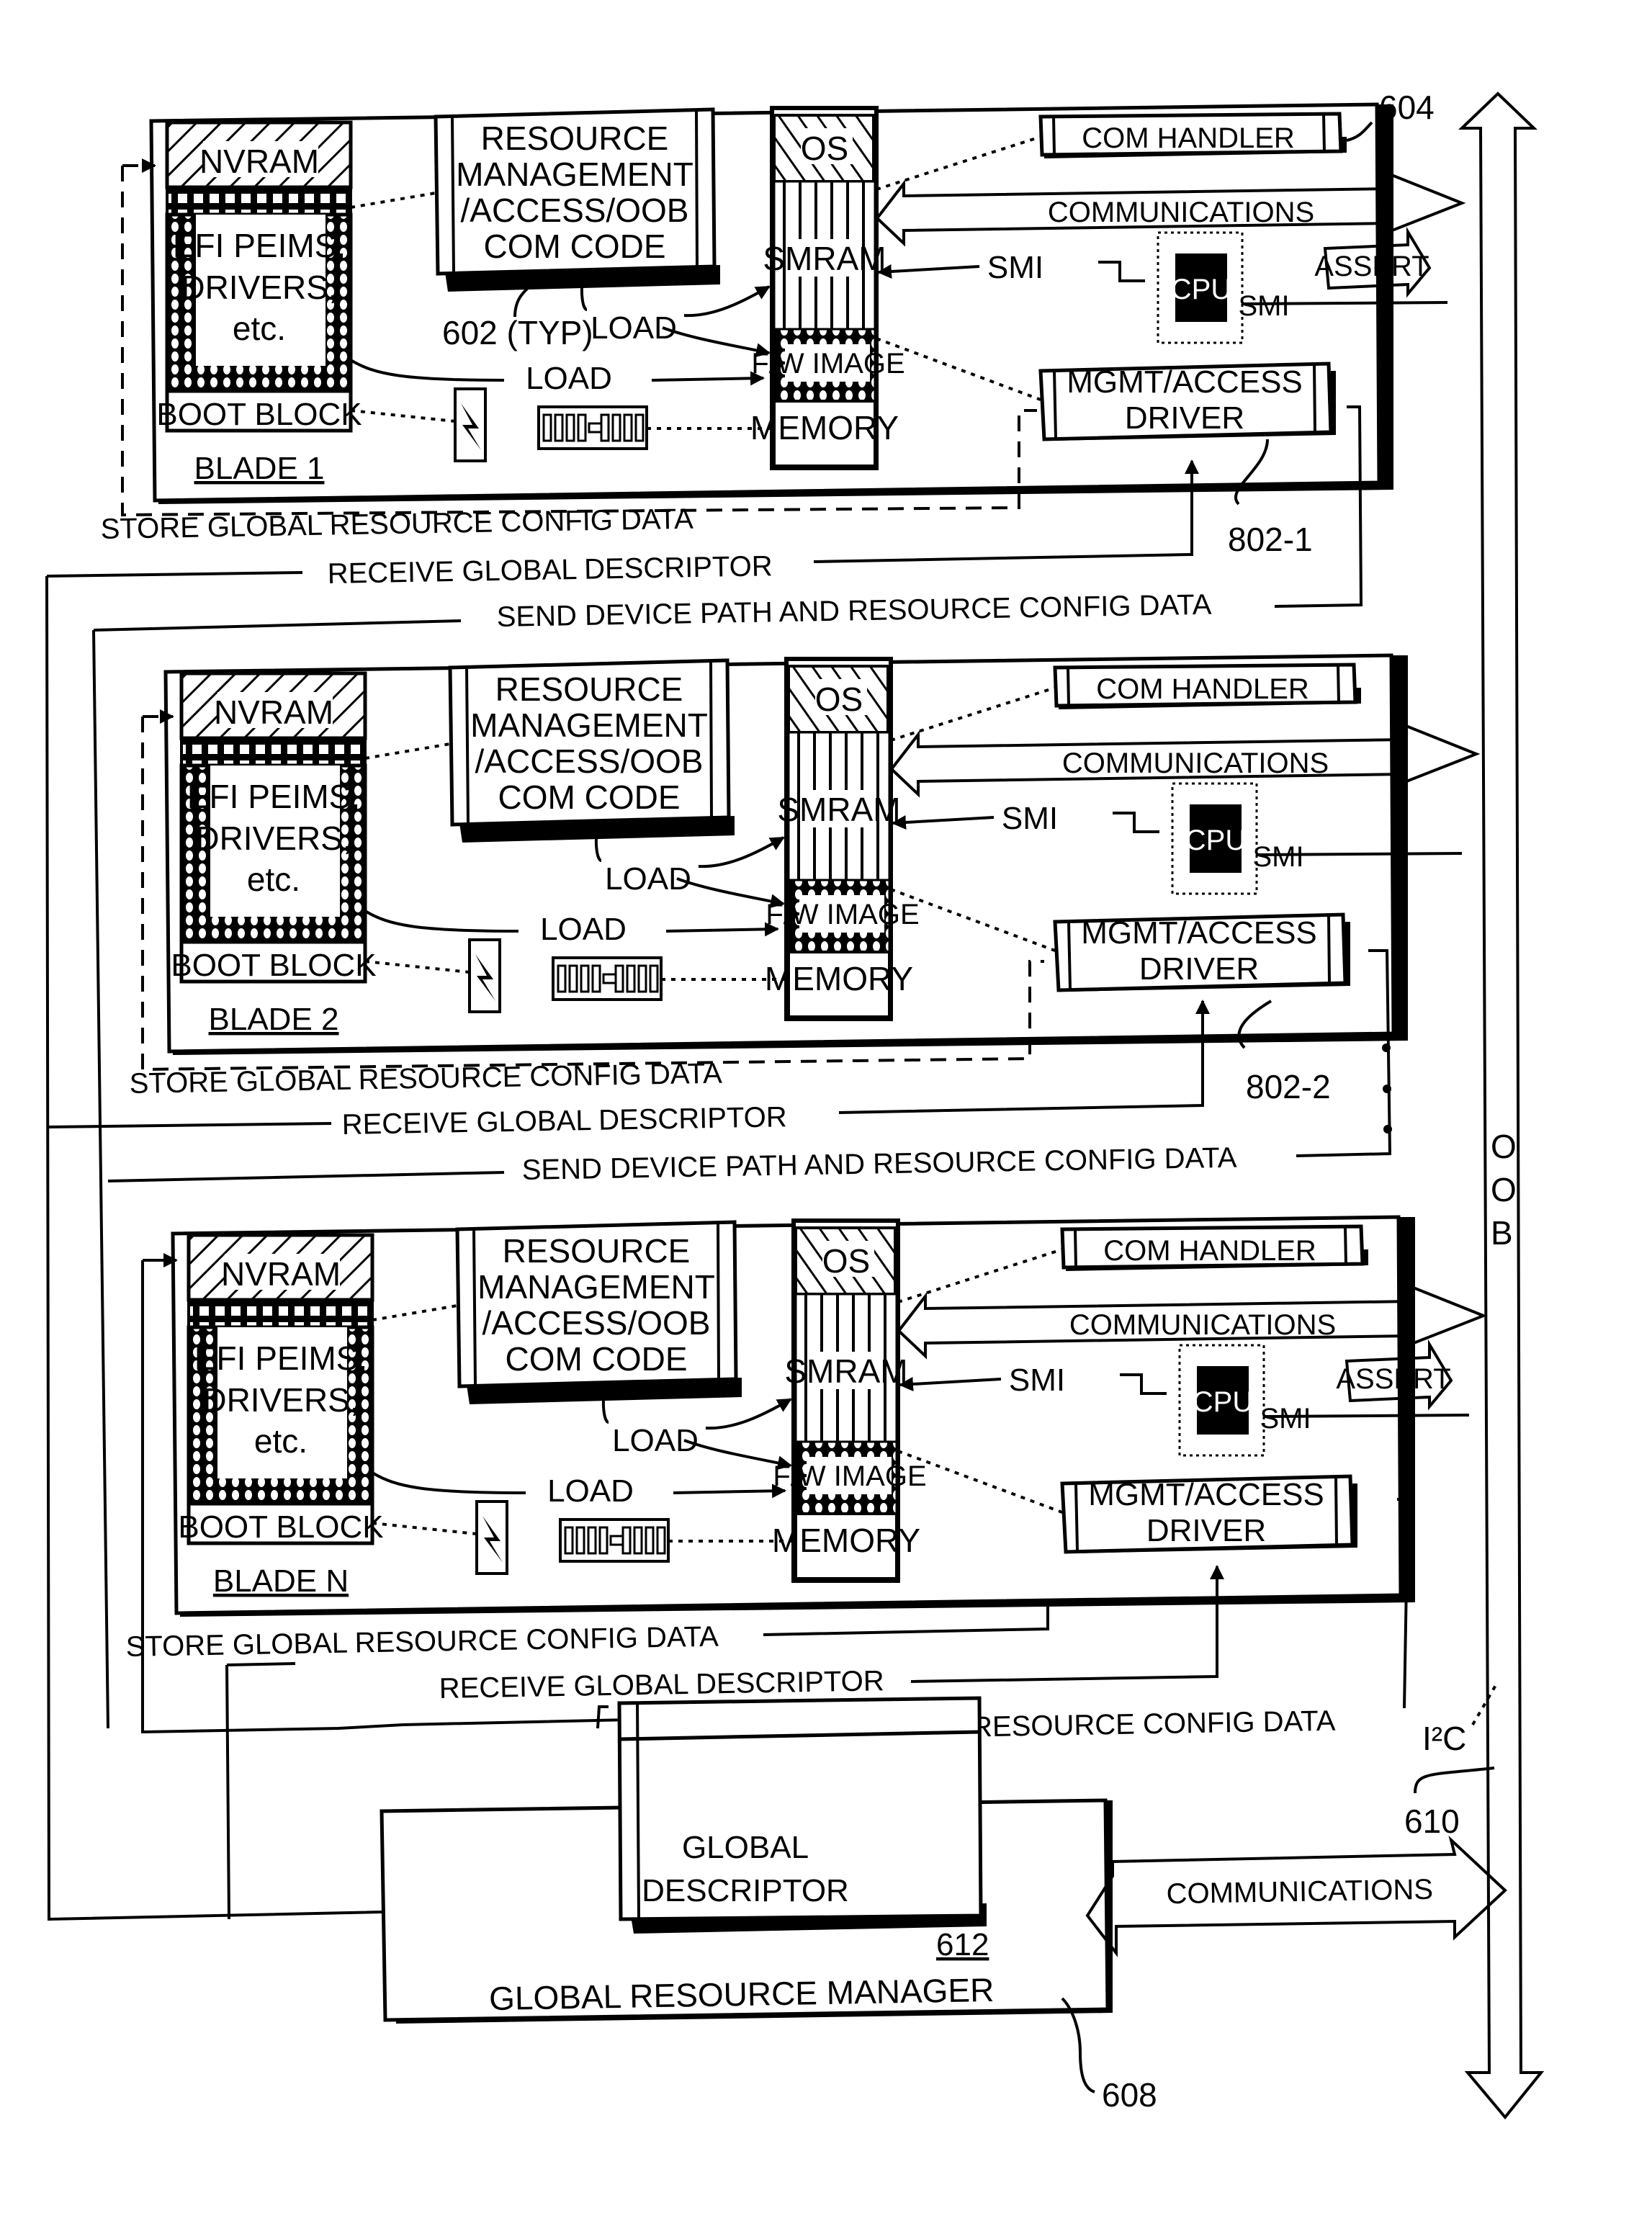 This screenshot has height=2213, width=1652. What do you see at coordinates (745, 1847) in the screenshot?
I see `global-descriptor-line1: GLOBAL` at bounding box center [745, 1847].